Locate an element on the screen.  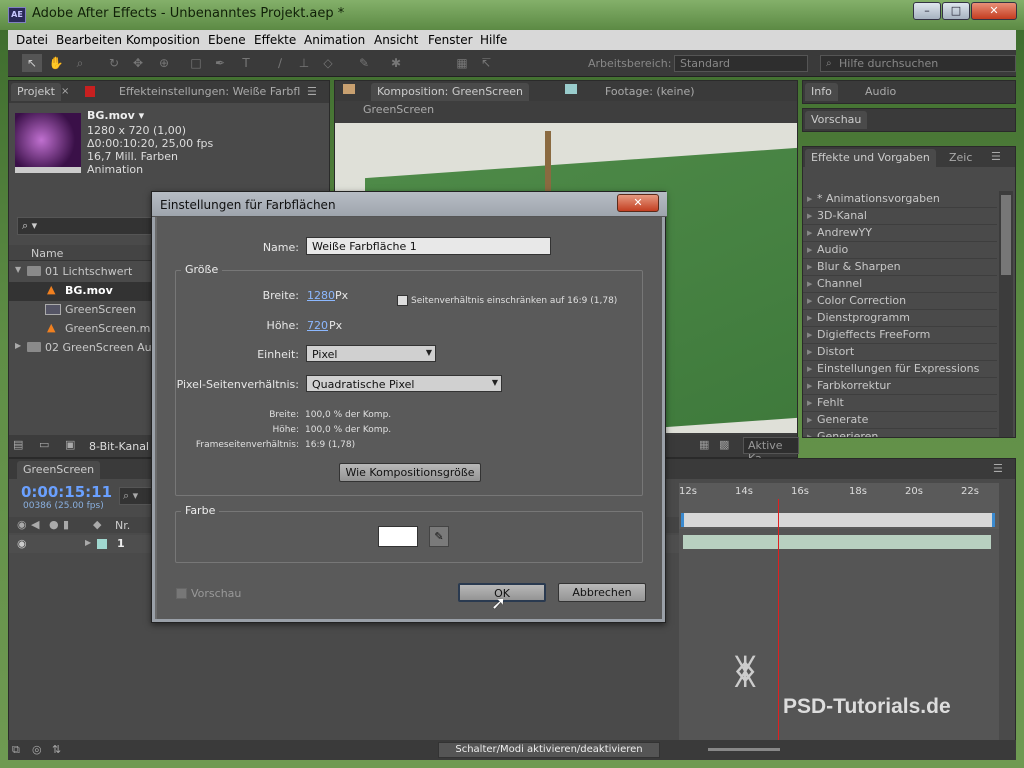
rectangle-tool-icon: □ is located at coordinates (196, 63).